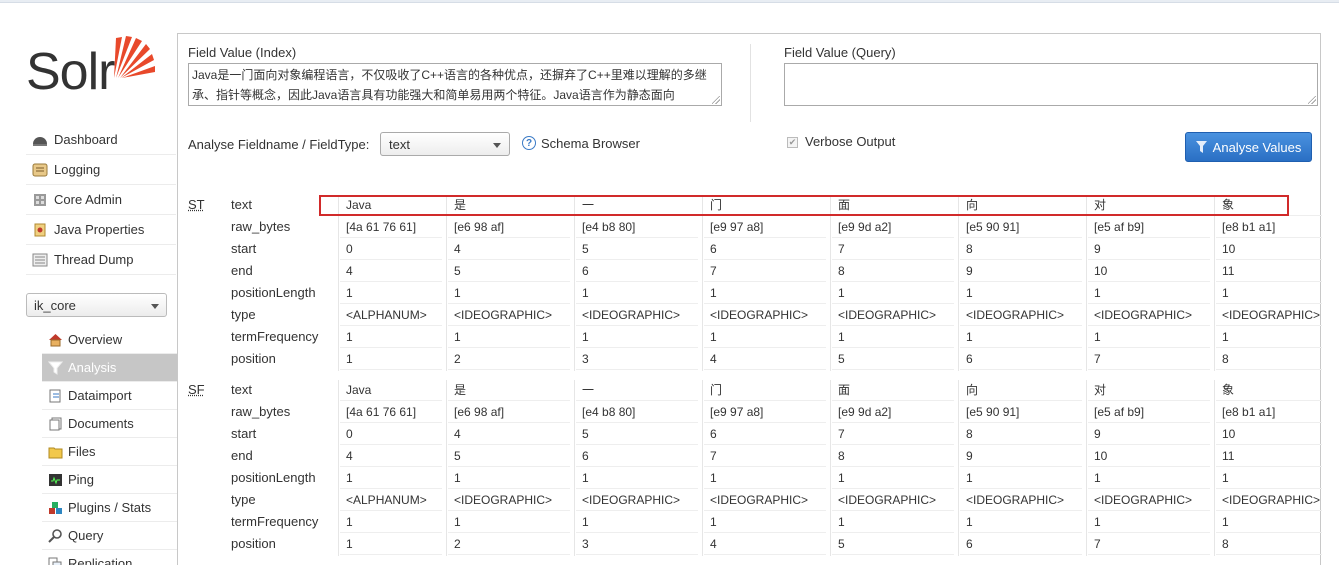  Describe the element at coordinates (55, 508) in the screenshot. I see `plugins-icon` at that location.